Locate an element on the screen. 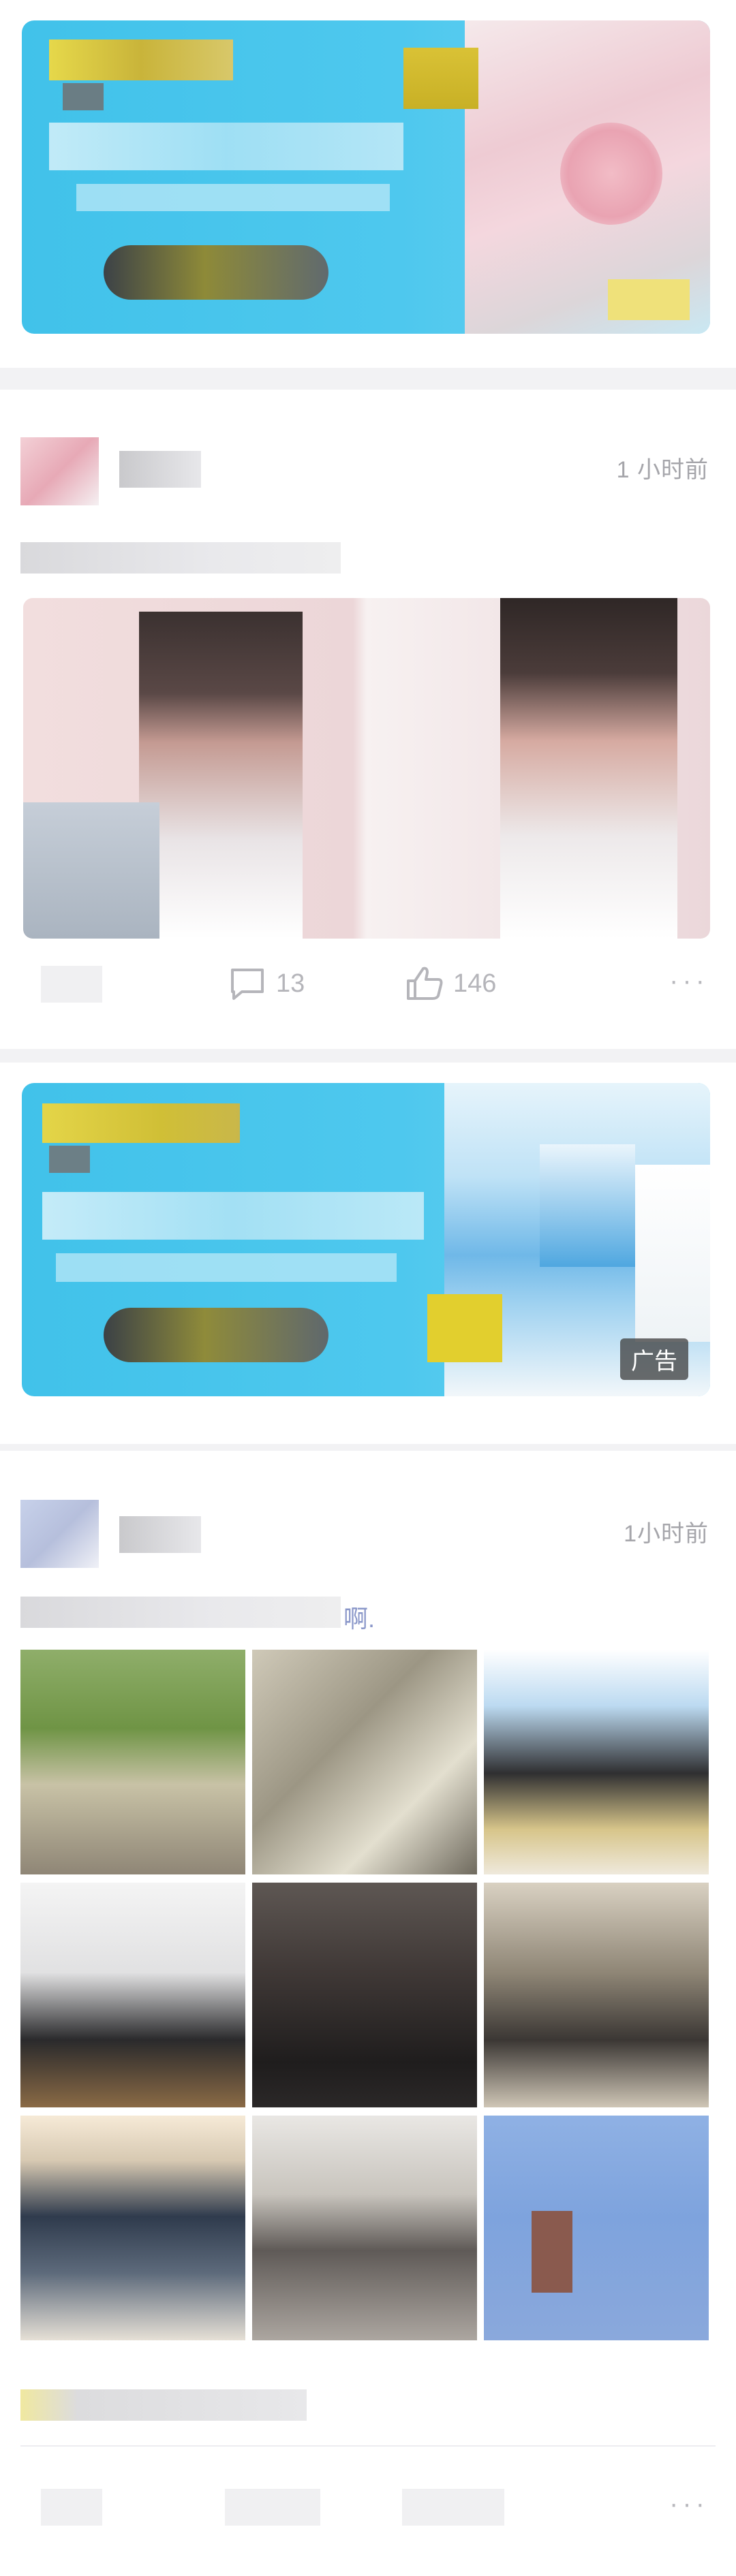  photo-person-left is located at coordinates (221, 775).